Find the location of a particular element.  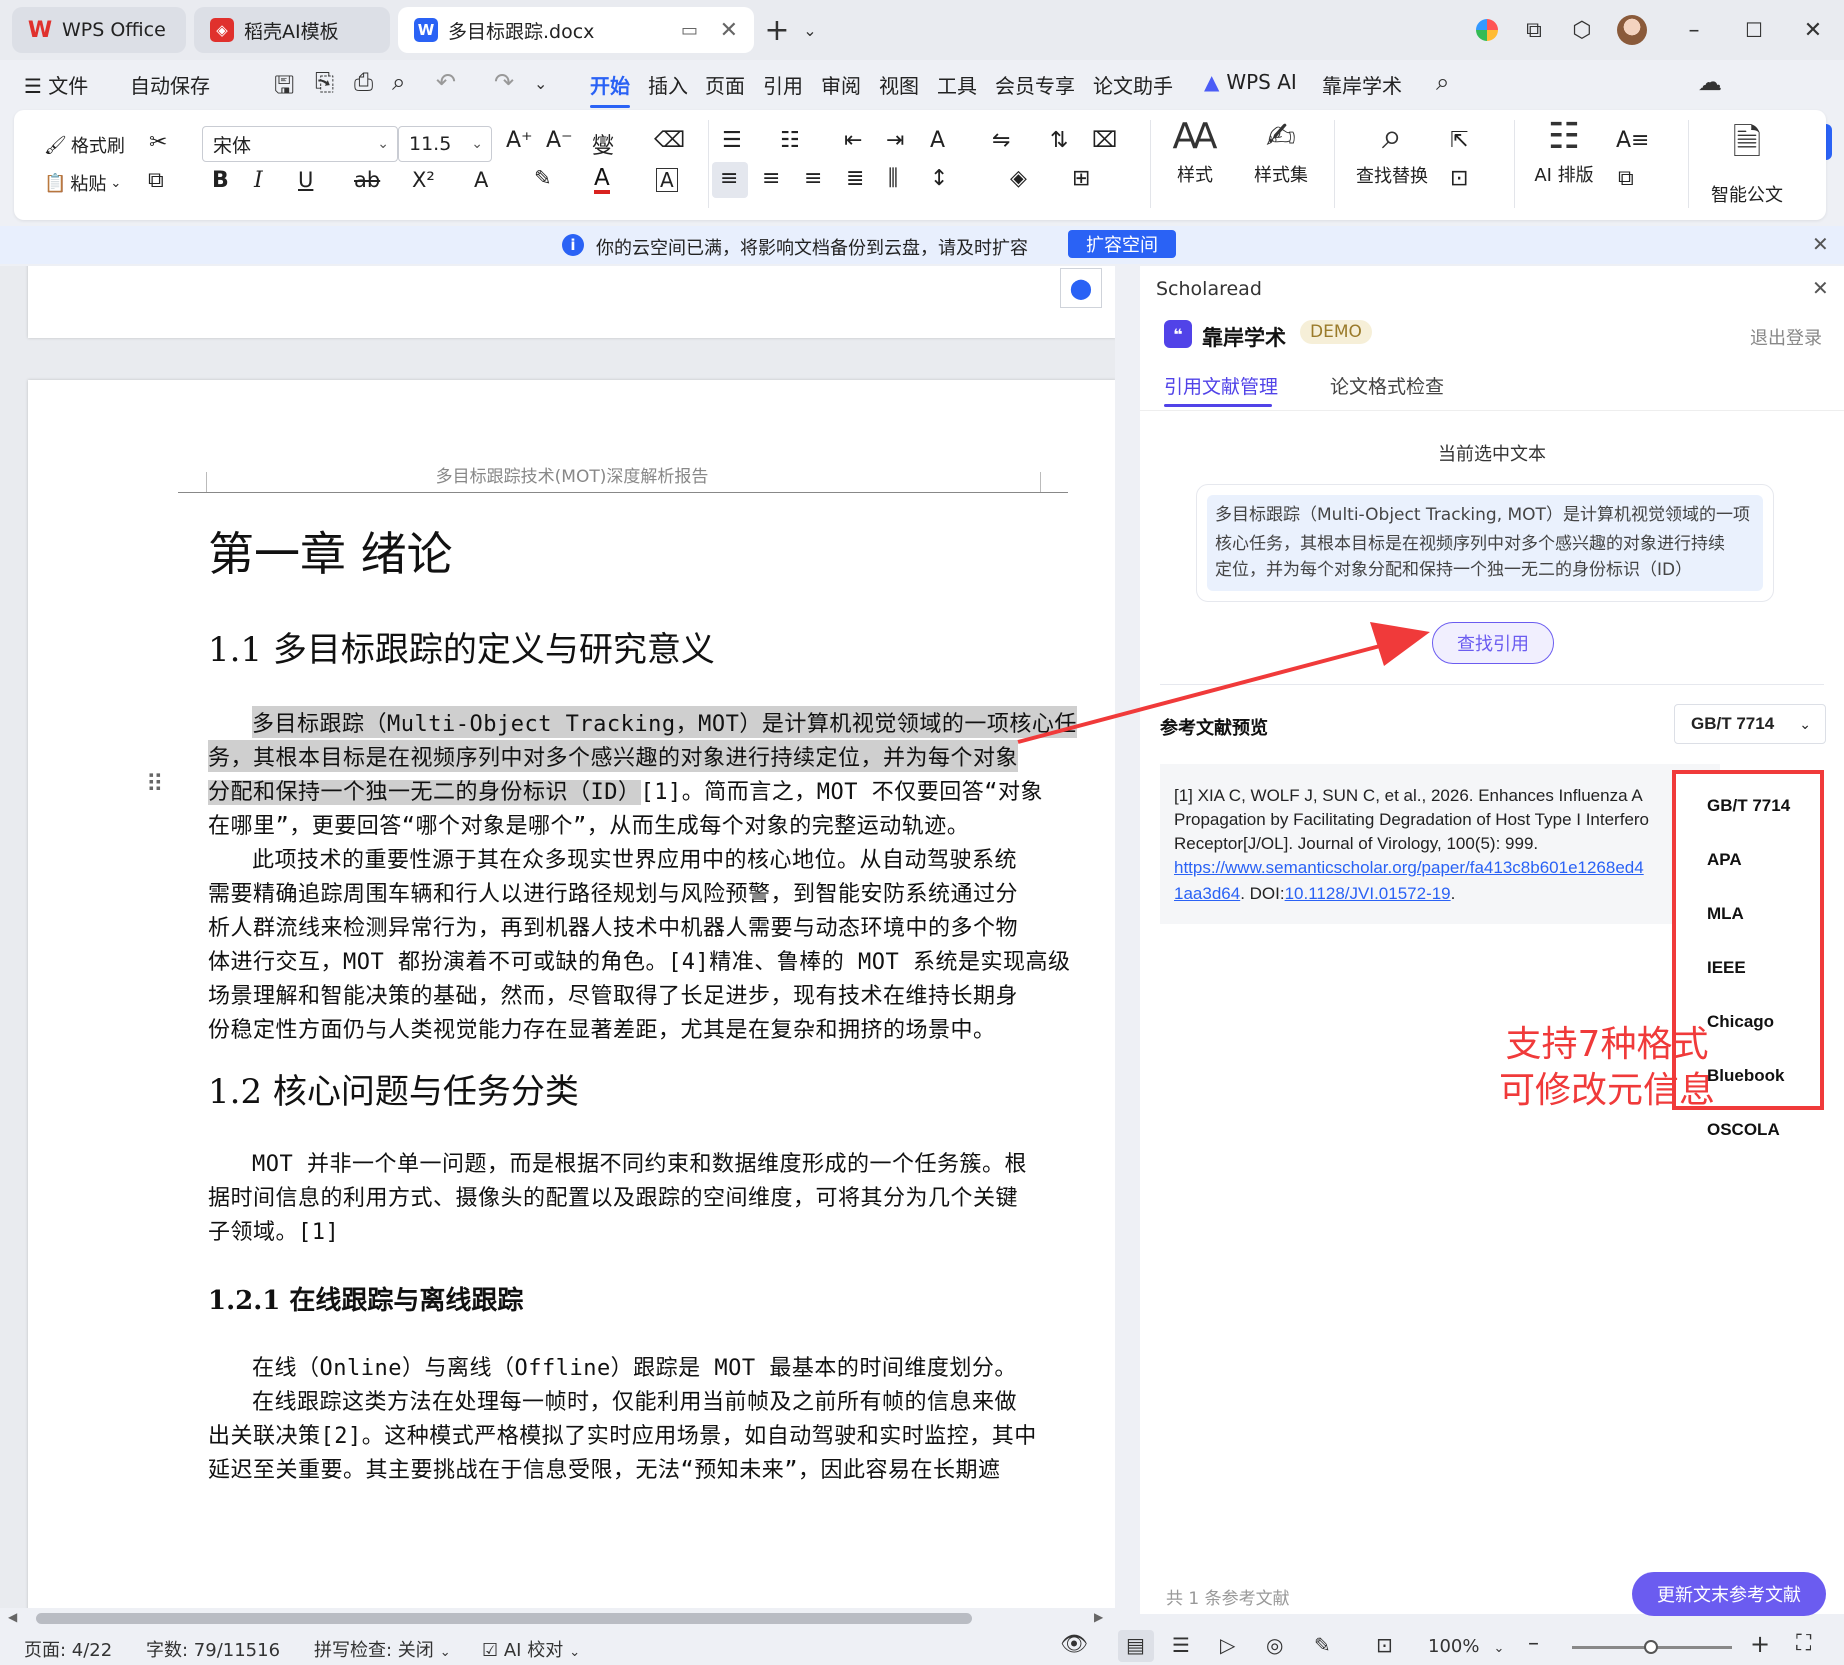

fit-page-icon: ⊡ is located at coordinates (1384, 1645).